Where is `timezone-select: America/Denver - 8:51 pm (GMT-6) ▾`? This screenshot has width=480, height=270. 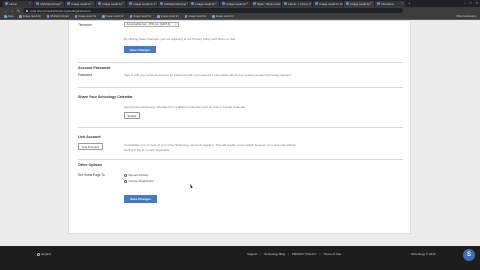 timezone-select: America/Denver - 8:51 pm (GMT-6) ▾ is located at coordinates (151, 24).